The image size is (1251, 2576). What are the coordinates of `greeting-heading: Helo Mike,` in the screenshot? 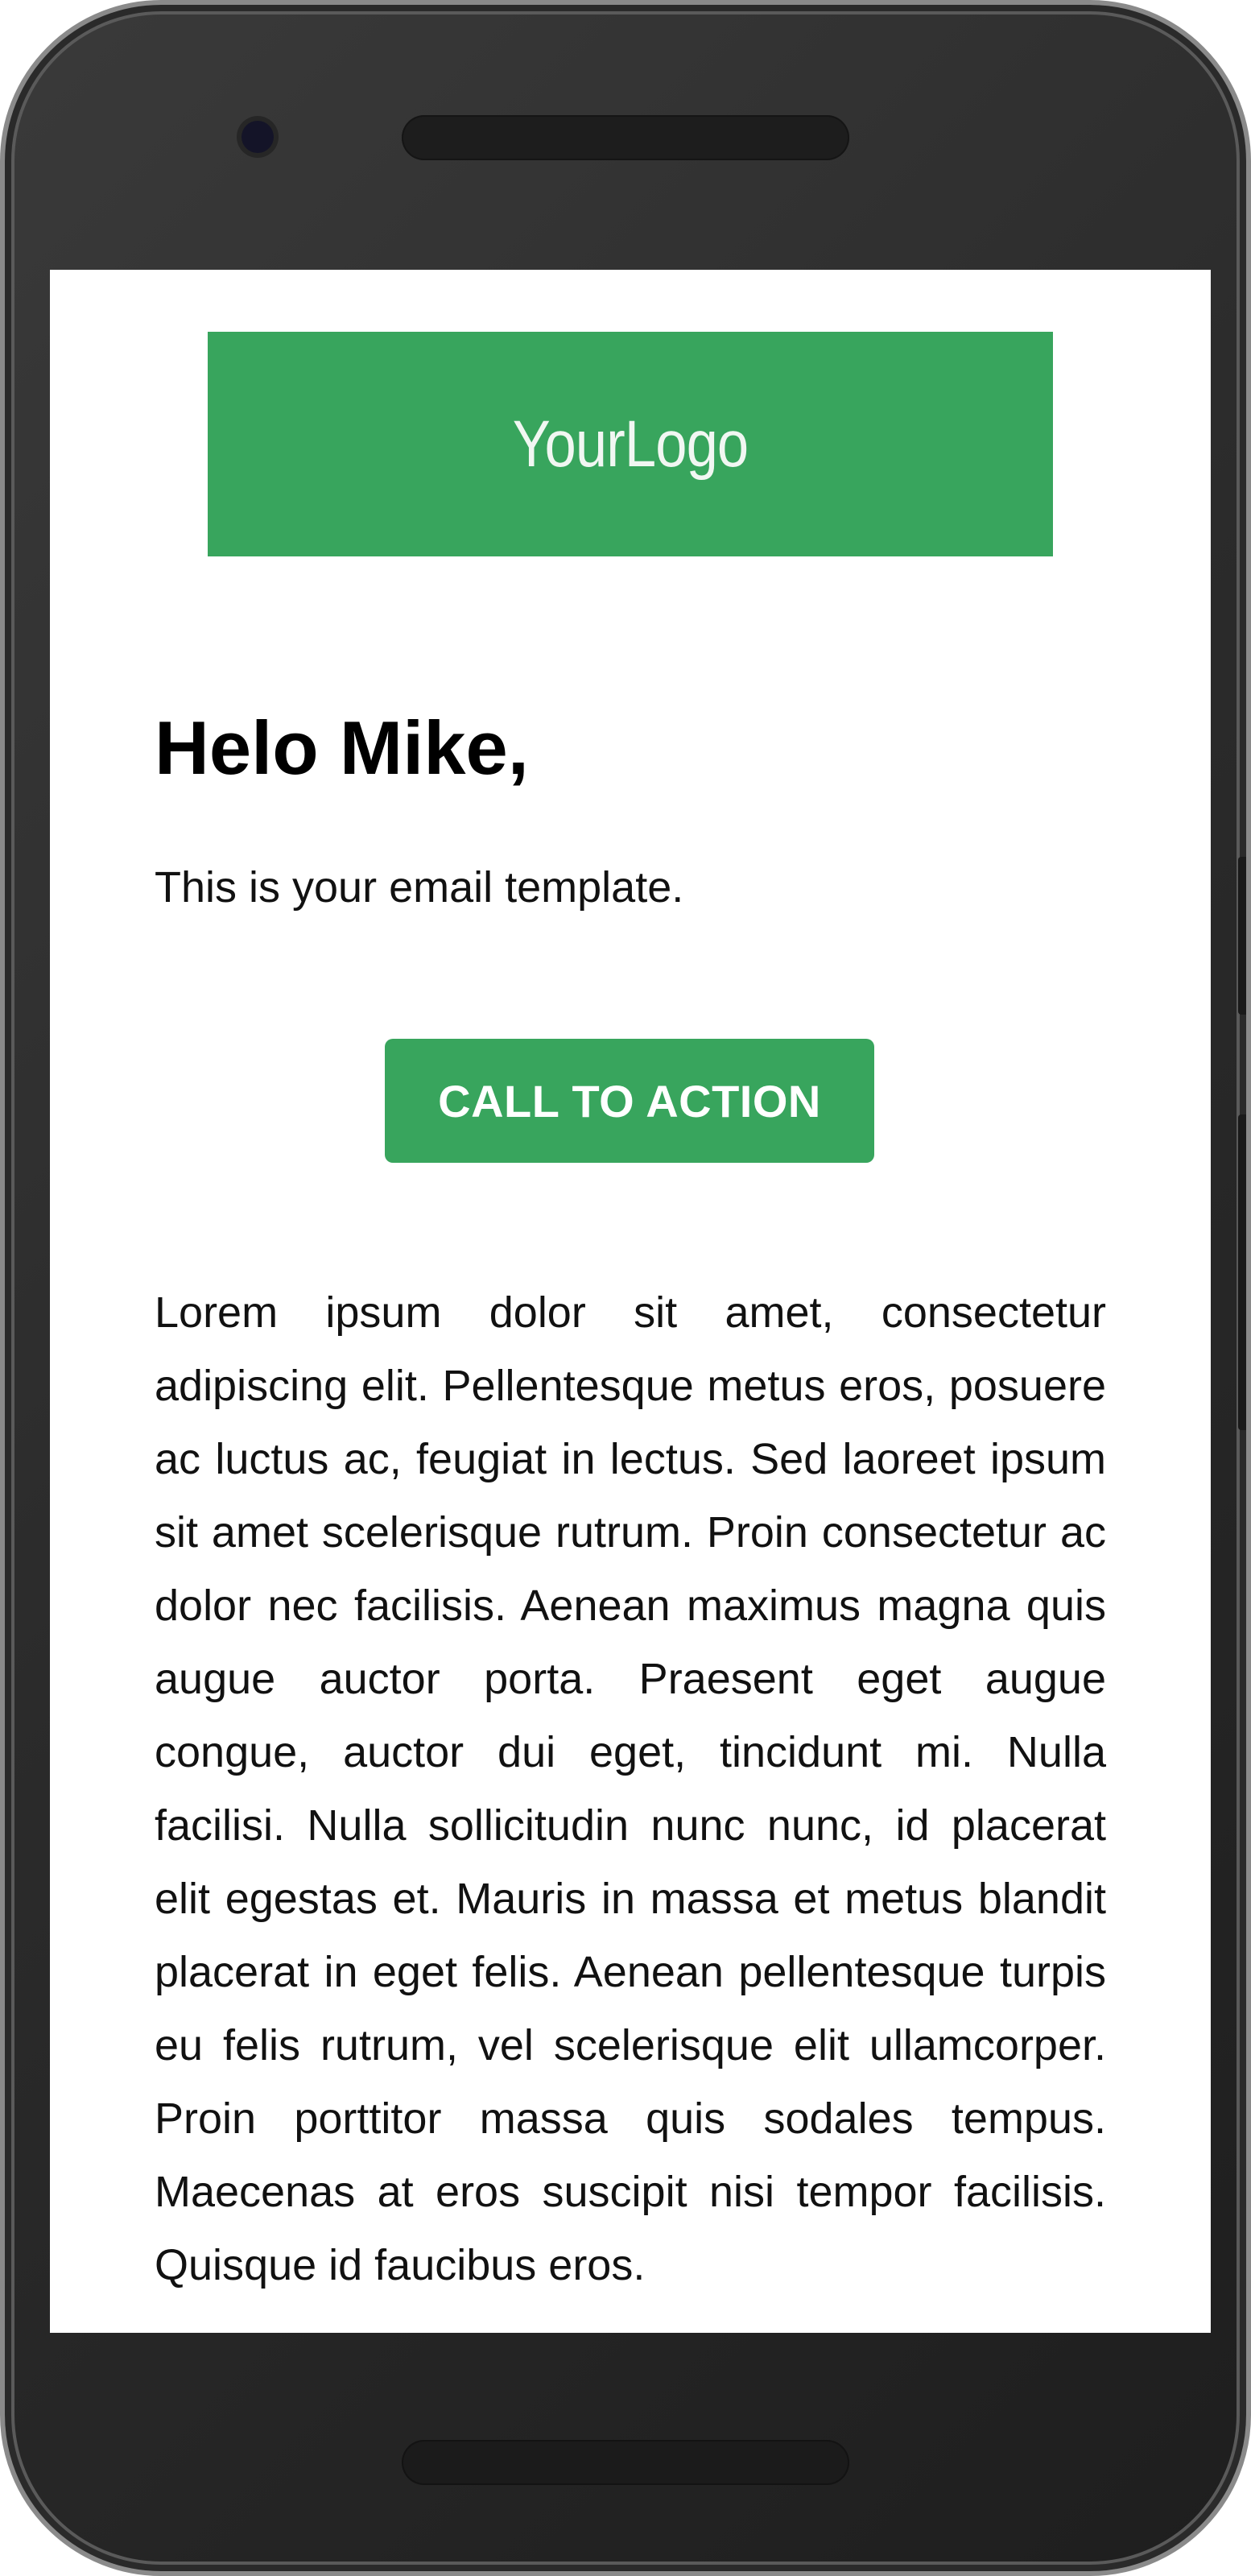 It's located at (342, 747).